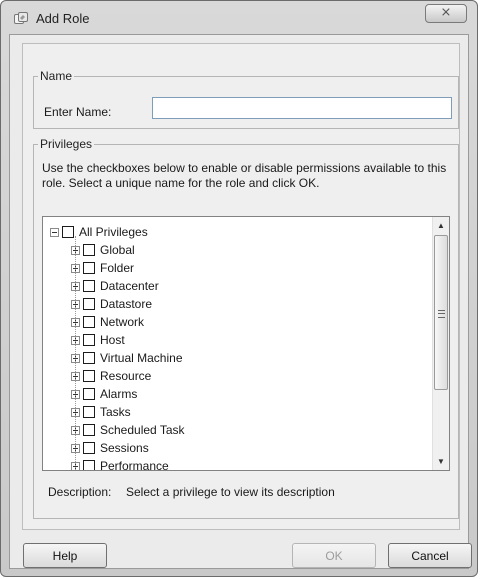 The width and height of the screenshot is (480, 579). Describe the element at coordinates (112, 340) in the screenshot. I see `tree-item-label: Host` at that location.